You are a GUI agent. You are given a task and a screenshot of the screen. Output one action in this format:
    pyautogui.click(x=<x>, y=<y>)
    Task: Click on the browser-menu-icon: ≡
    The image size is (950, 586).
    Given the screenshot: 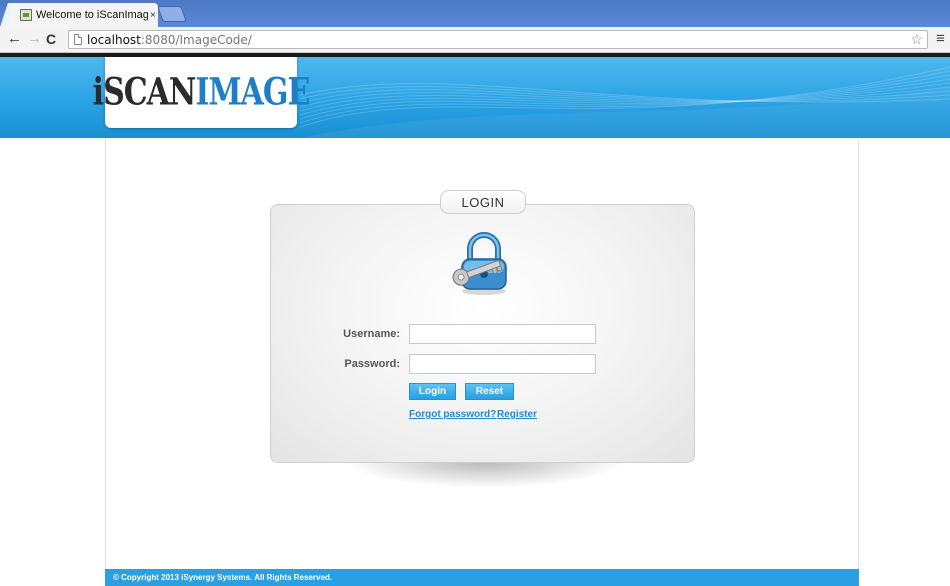 What is the action you would take?
    pyautogui.click(x=940, y=38)
    